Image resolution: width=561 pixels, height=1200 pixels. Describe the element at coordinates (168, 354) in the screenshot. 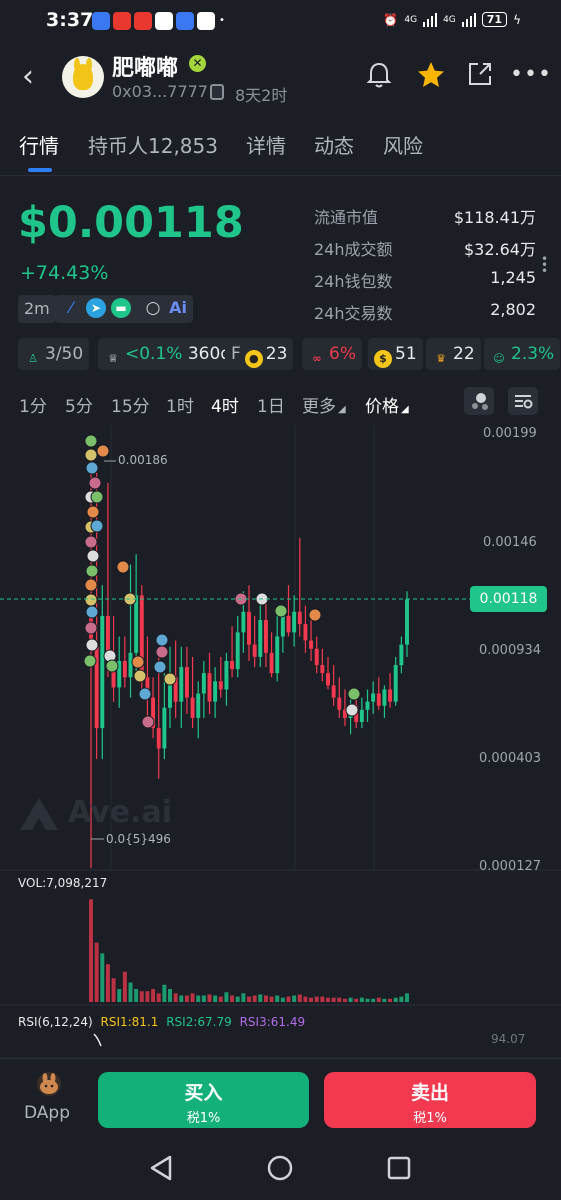

I see `metric-dev: ♕ <0.1% 360d` at that location.